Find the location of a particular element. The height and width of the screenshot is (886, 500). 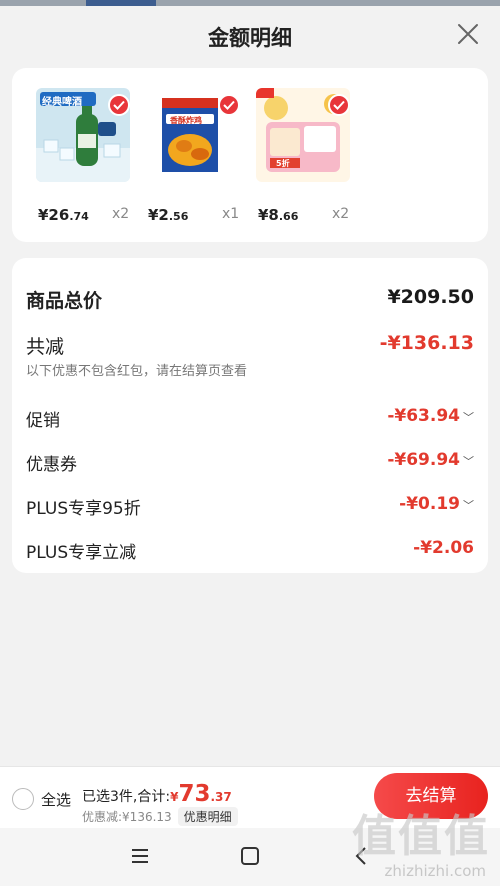

selected-total: 已选3件,合计:¥73.37 is located at coordinates (157, 794).